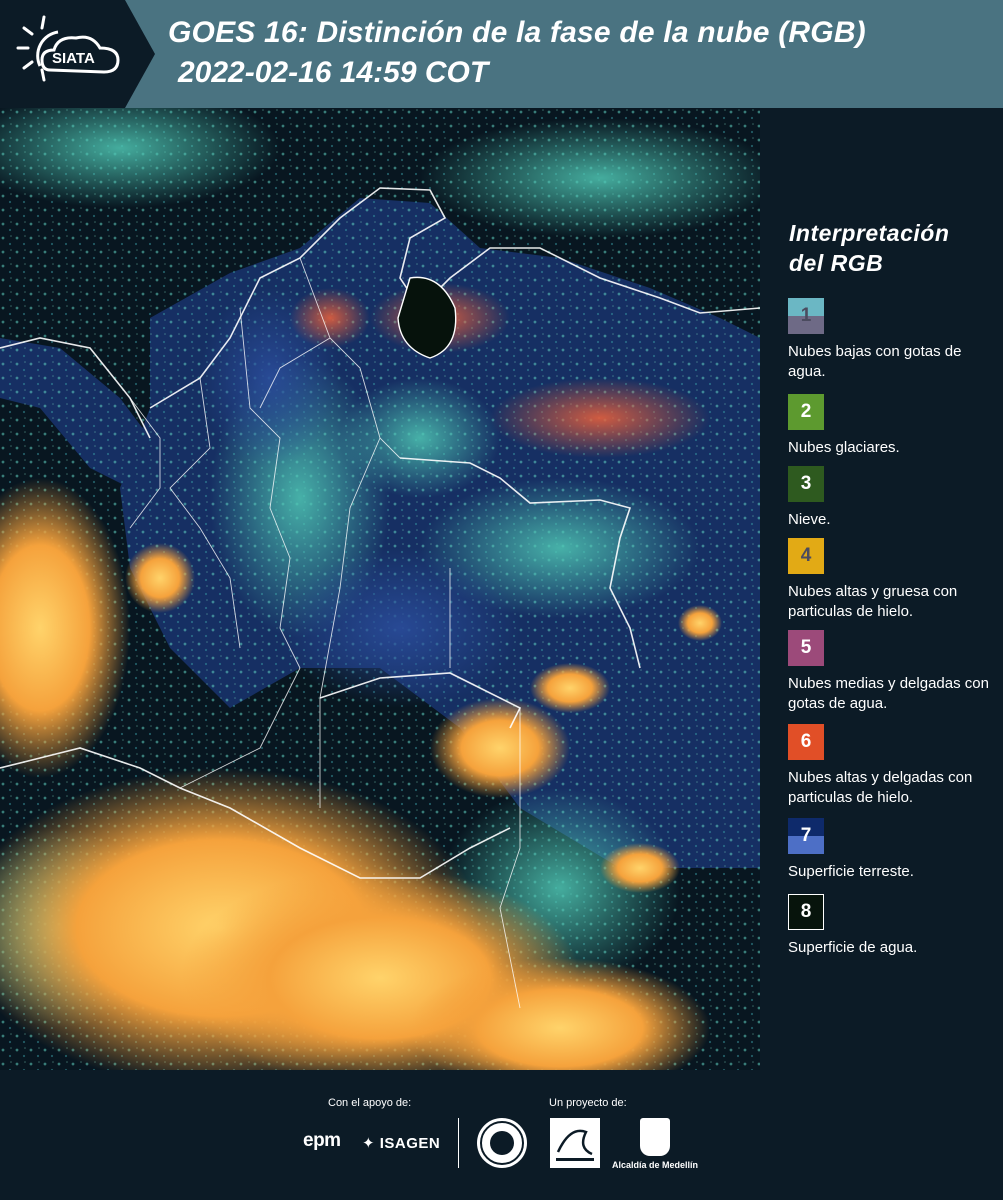 This screenshot has height=1200, width=1003. I want to click on legend-swatch-7: 7, so click(806, 836).